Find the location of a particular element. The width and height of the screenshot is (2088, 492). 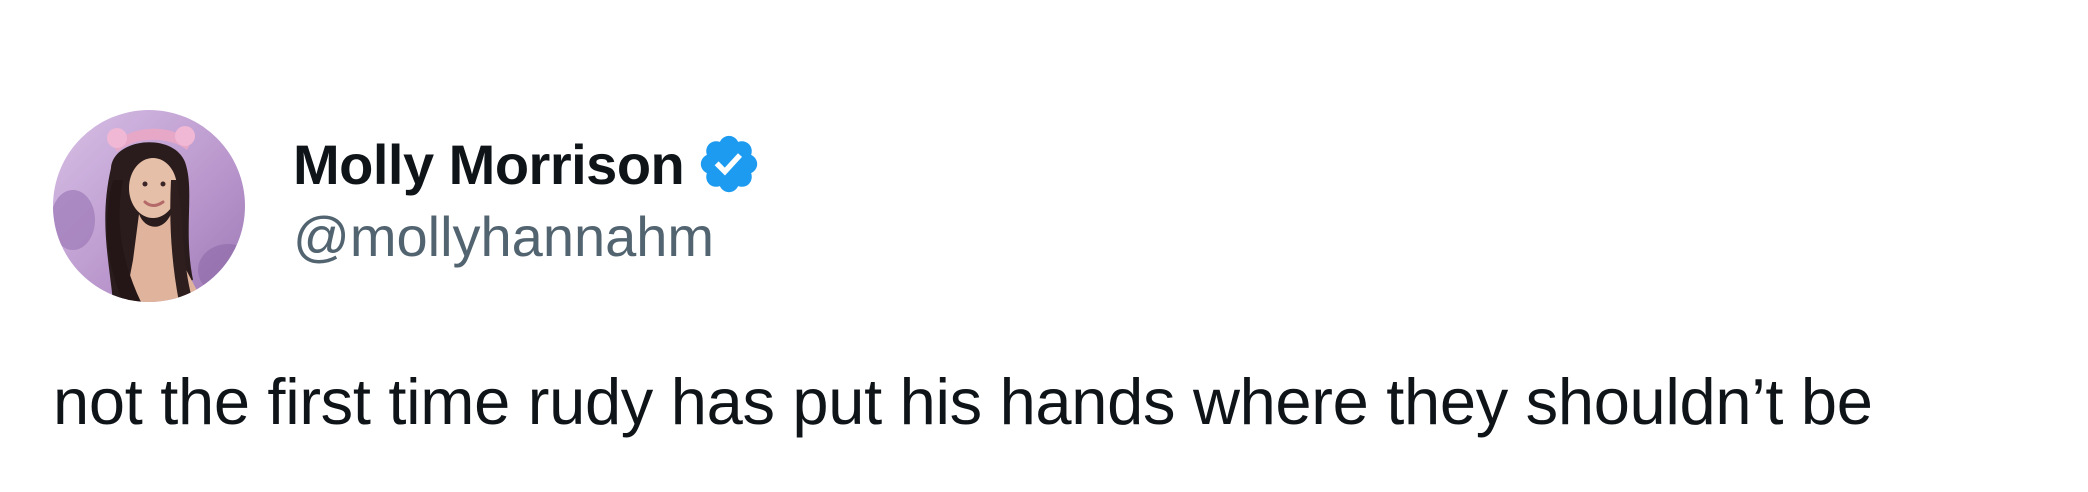

author-name-row: Molly Morrison is located at coordinates (527, 164).